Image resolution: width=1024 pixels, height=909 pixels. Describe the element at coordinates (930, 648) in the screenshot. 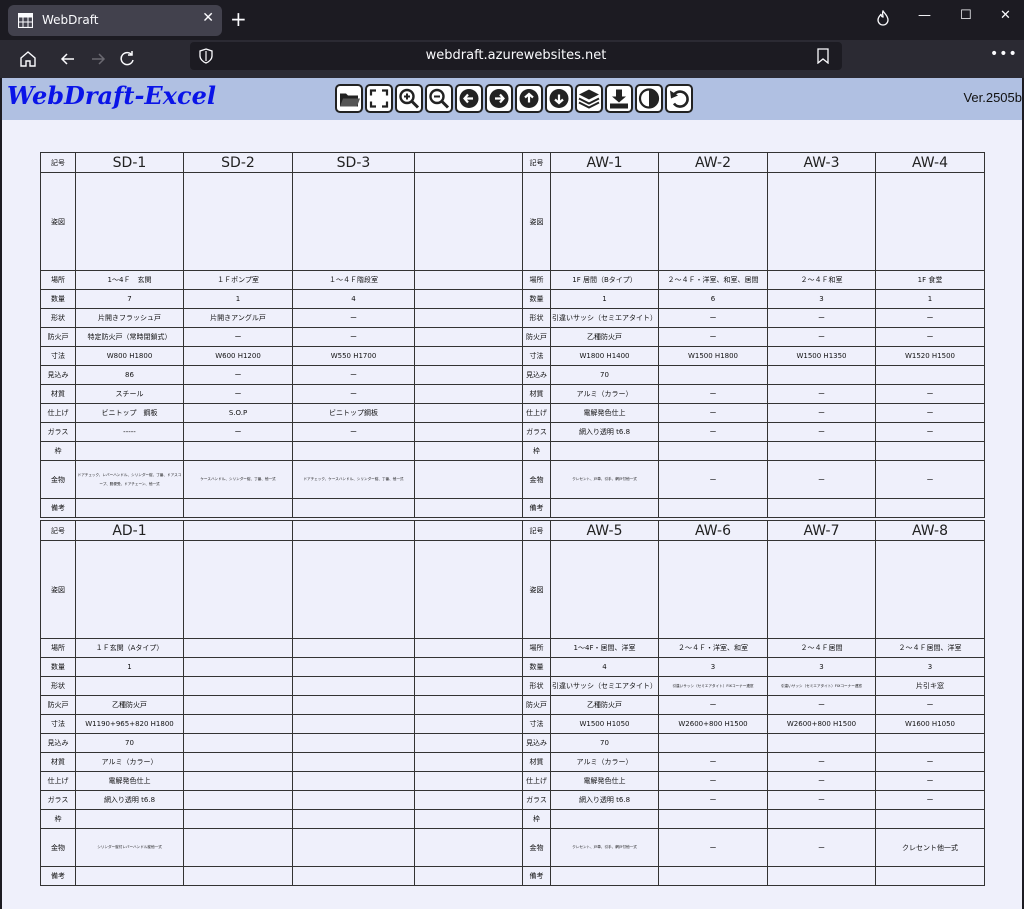

I see `cell-place: ２～４Ｆ居間、洋室` at that location.